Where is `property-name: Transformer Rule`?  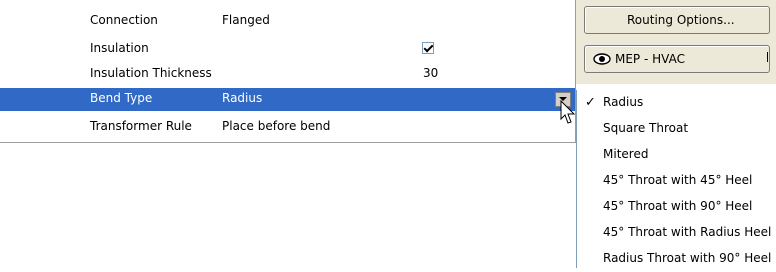 property-name: Transformer Rule is located at coordinates (141, 126).